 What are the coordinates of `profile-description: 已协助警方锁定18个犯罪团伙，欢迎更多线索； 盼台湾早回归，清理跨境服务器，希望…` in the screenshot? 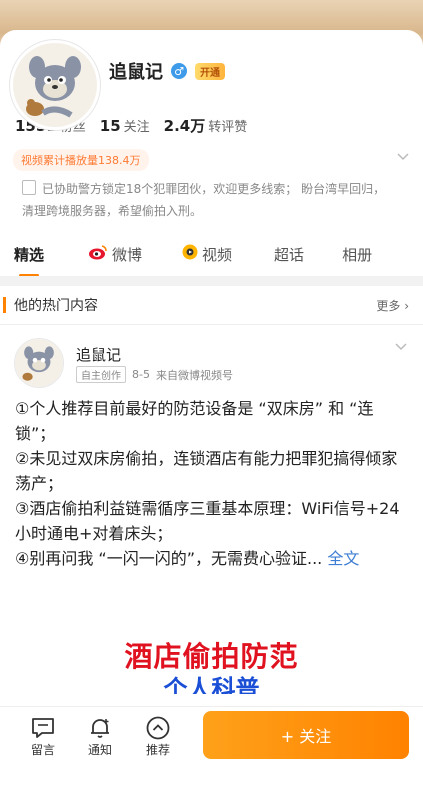 It's located at (204, 199).